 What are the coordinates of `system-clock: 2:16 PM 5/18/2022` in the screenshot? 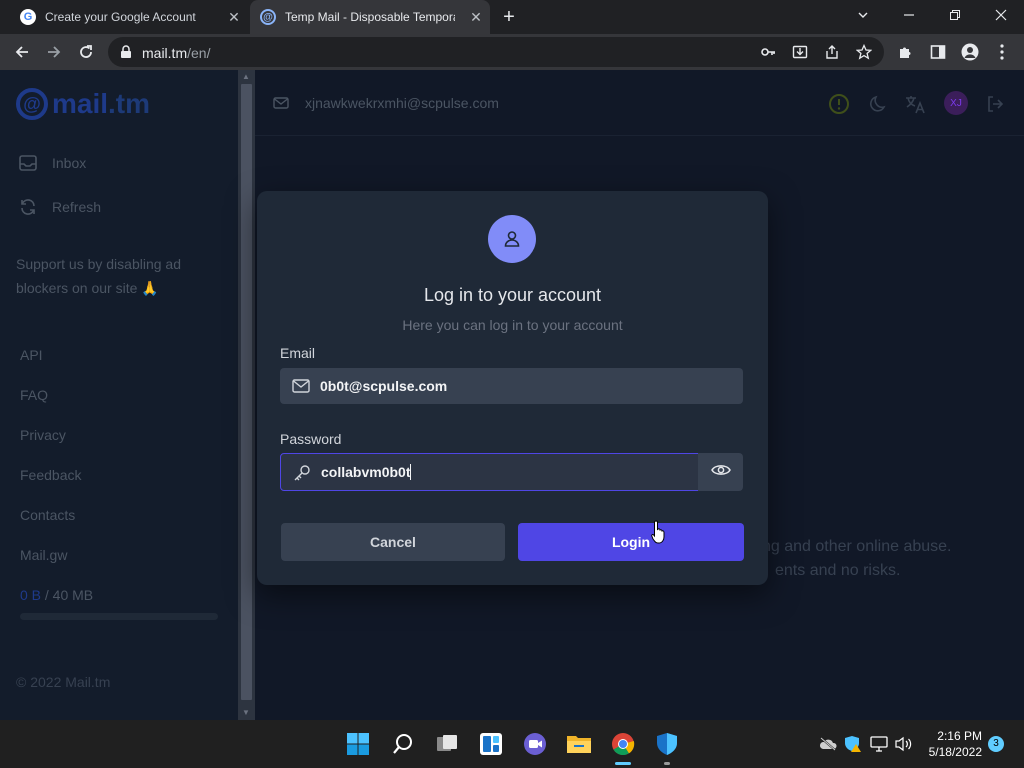 It's located at (952, 744).